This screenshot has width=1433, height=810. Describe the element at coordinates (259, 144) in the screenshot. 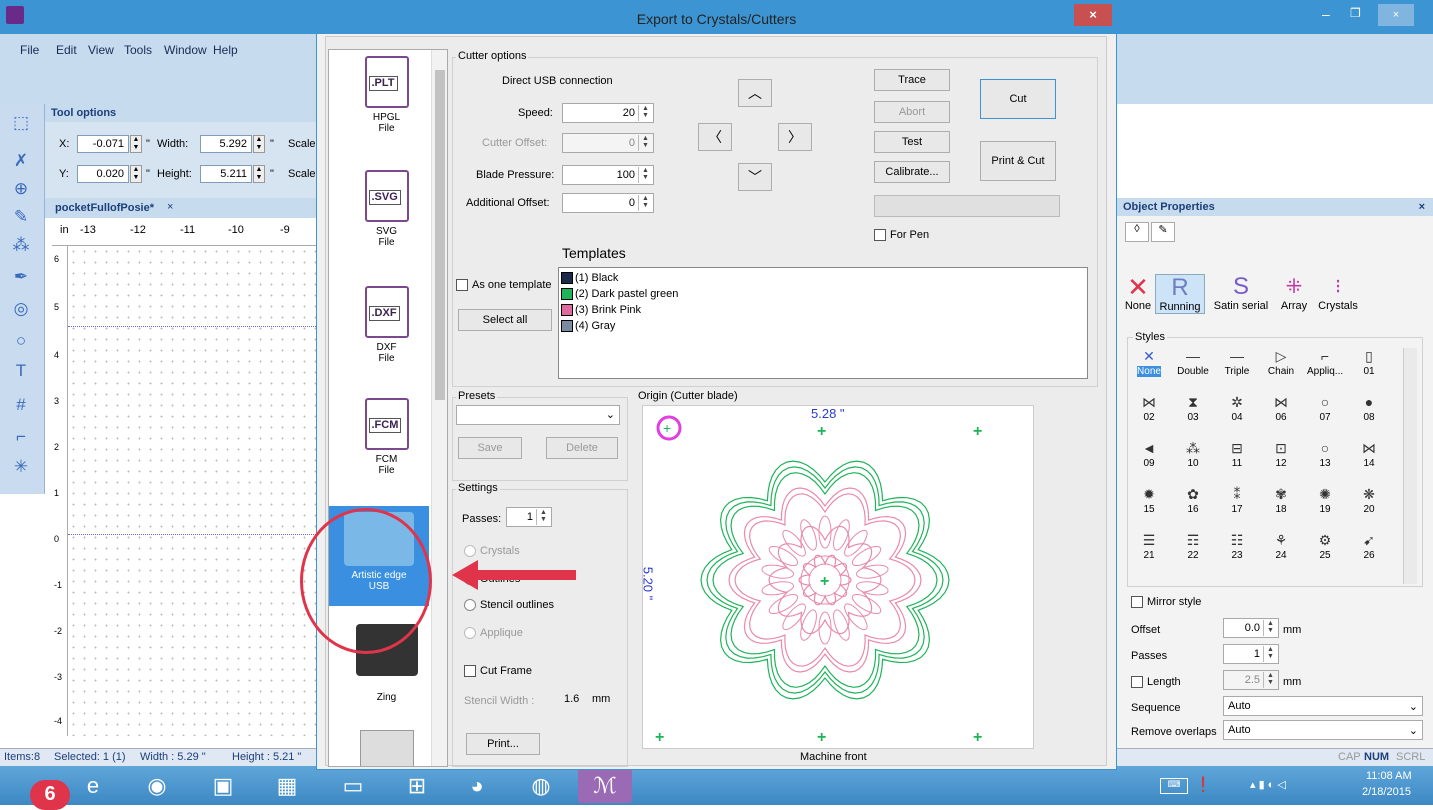

I see `width-spin-icon: ▲ ▼` at that location.